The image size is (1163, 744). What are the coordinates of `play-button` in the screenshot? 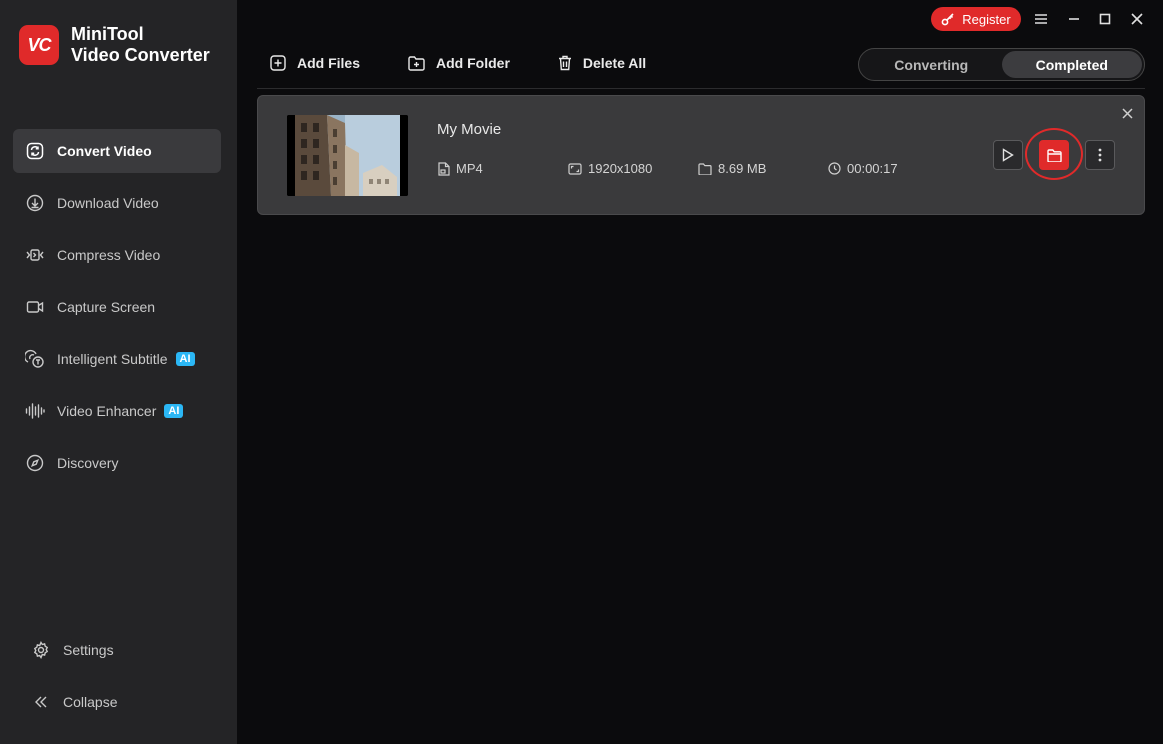 It's located at (1008, 155).